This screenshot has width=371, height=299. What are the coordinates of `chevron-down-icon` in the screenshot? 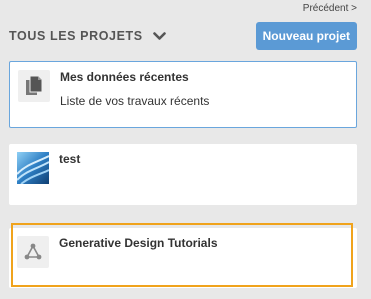 It's located at (159, 35).